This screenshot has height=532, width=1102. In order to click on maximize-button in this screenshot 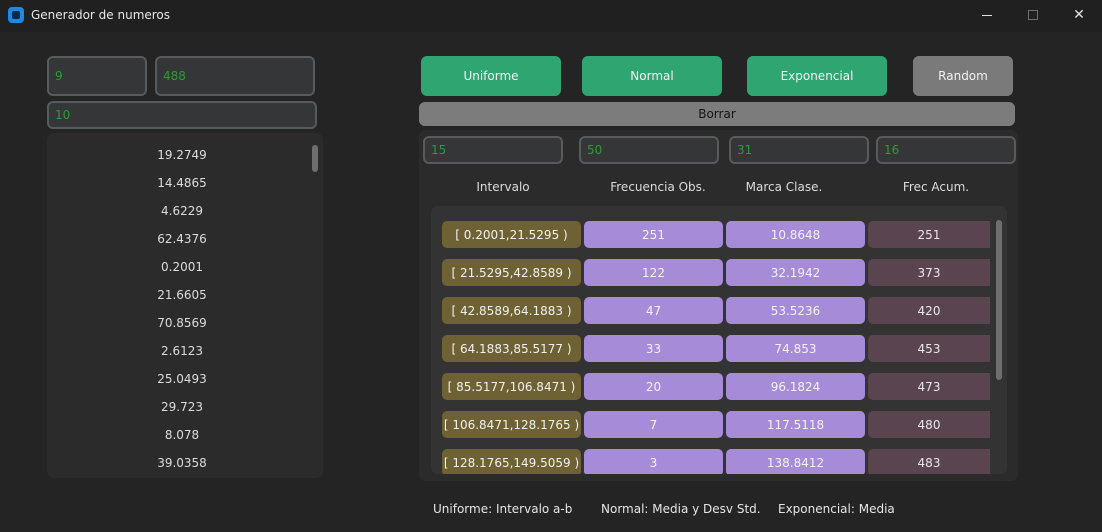, I will do `click(1033, 16)`.